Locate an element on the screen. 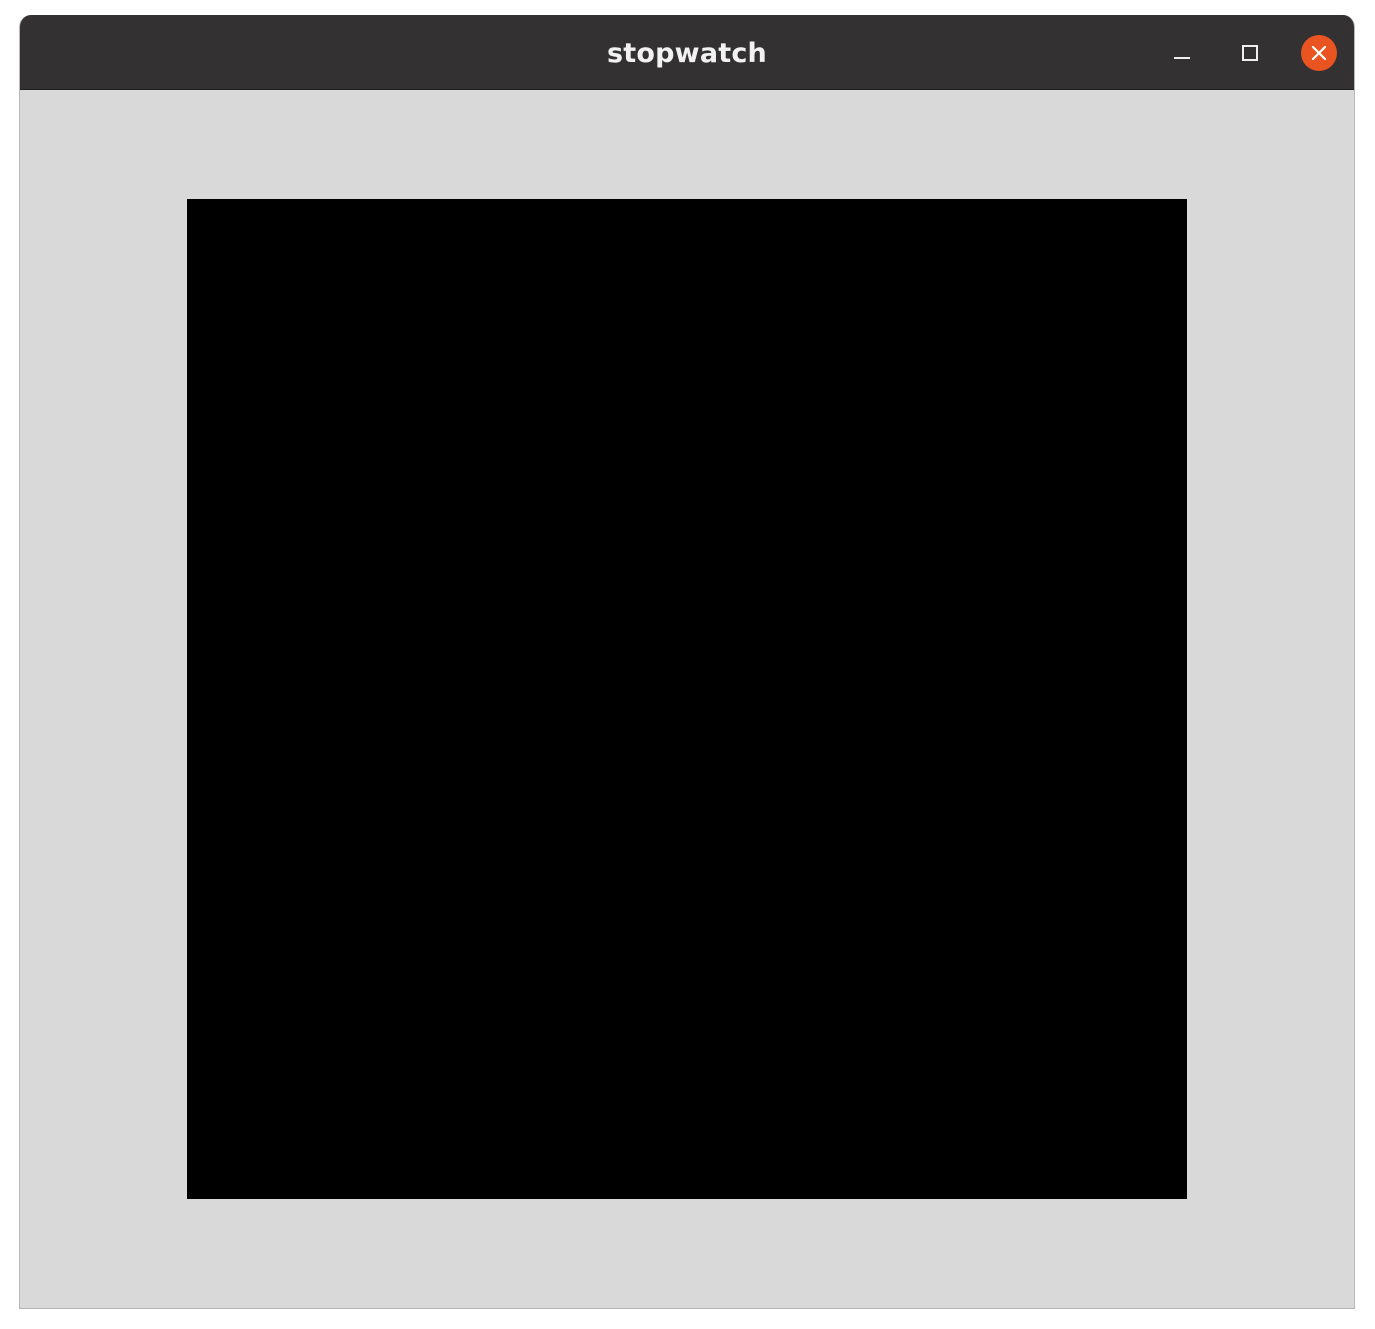 This screenshot has height=1329, width=1375. close-icon is located at coordinates (1319, 53).